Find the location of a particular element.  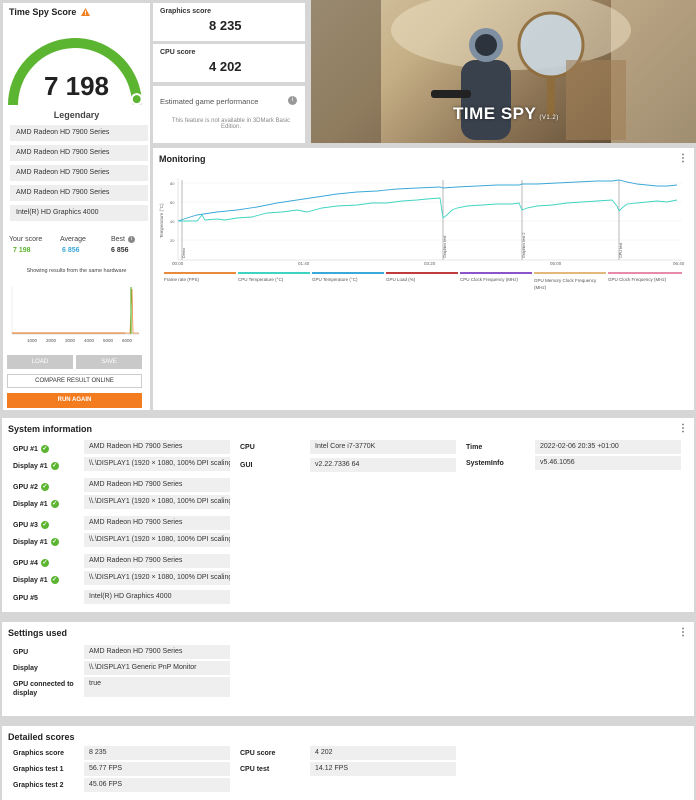

gpu4-label: GPU #4 ✓ is located at coordinates (31, 563).